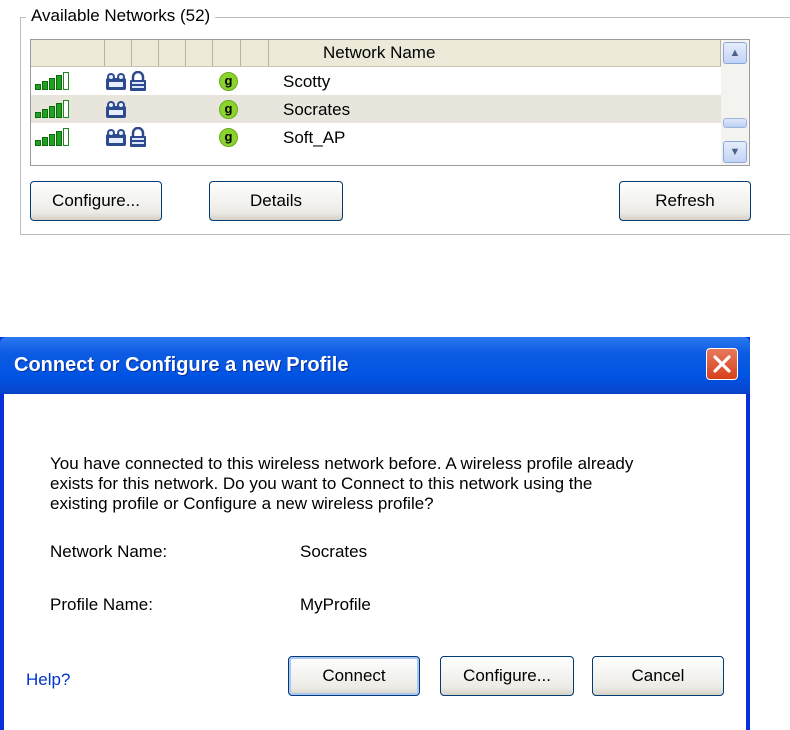 The width and height of the screenshot is (790, 730). What do you see at coordinates (109, 551) in the screenshot?
I see `network-name-label: Network Name:` at bounding box center [109, 551].